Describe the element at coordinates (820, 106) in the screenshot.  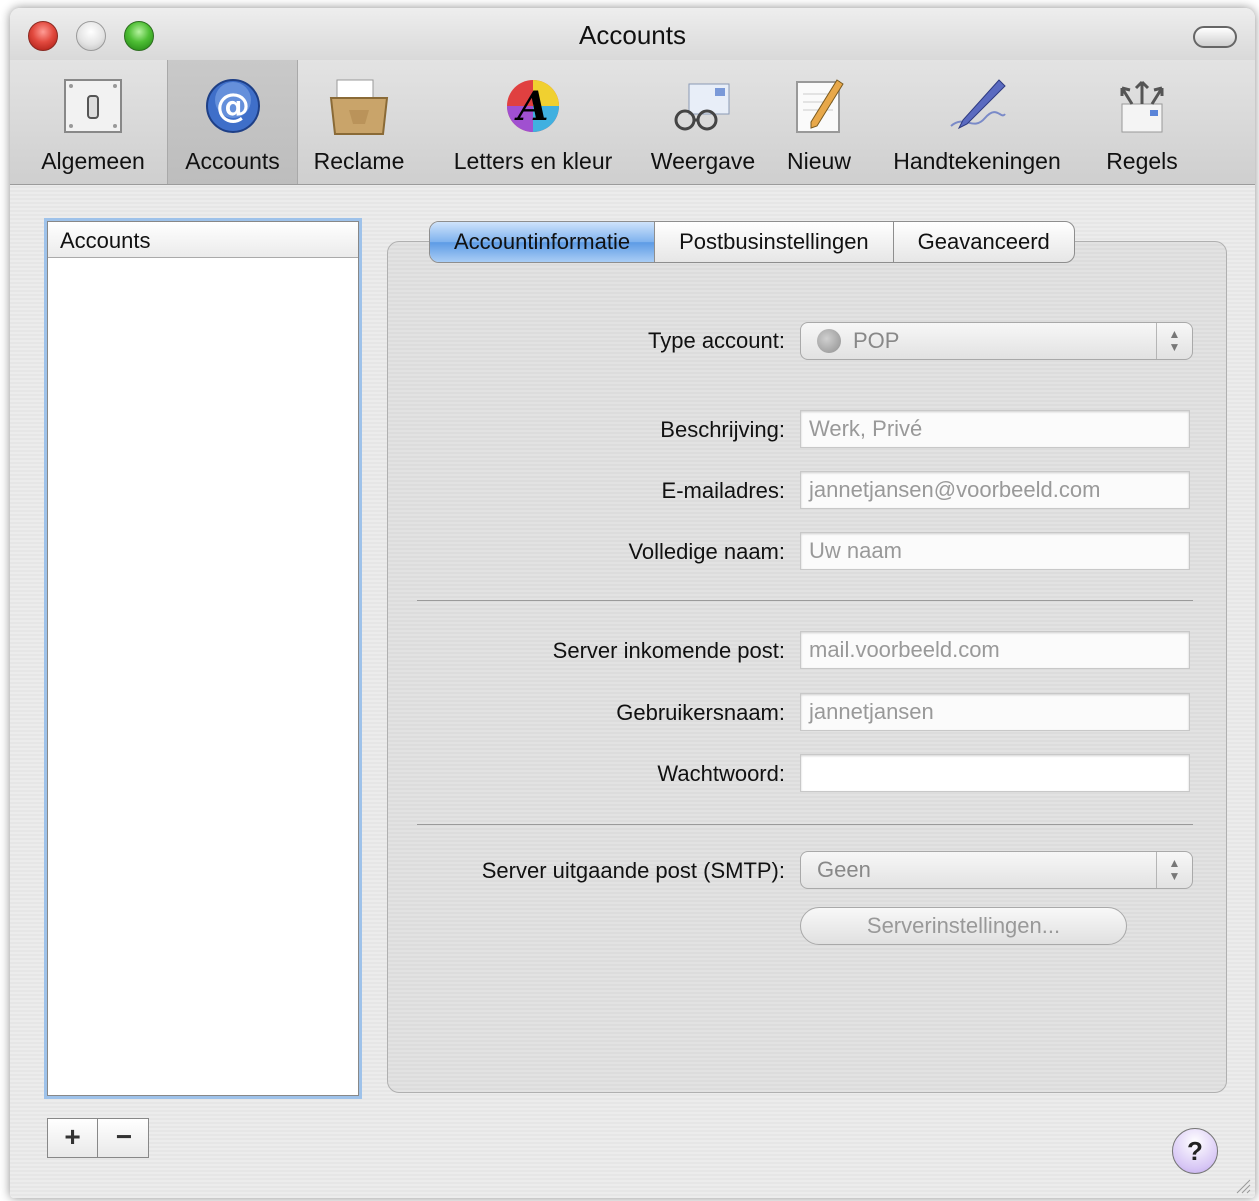
I see `notepad-pencil-icon` at that location.